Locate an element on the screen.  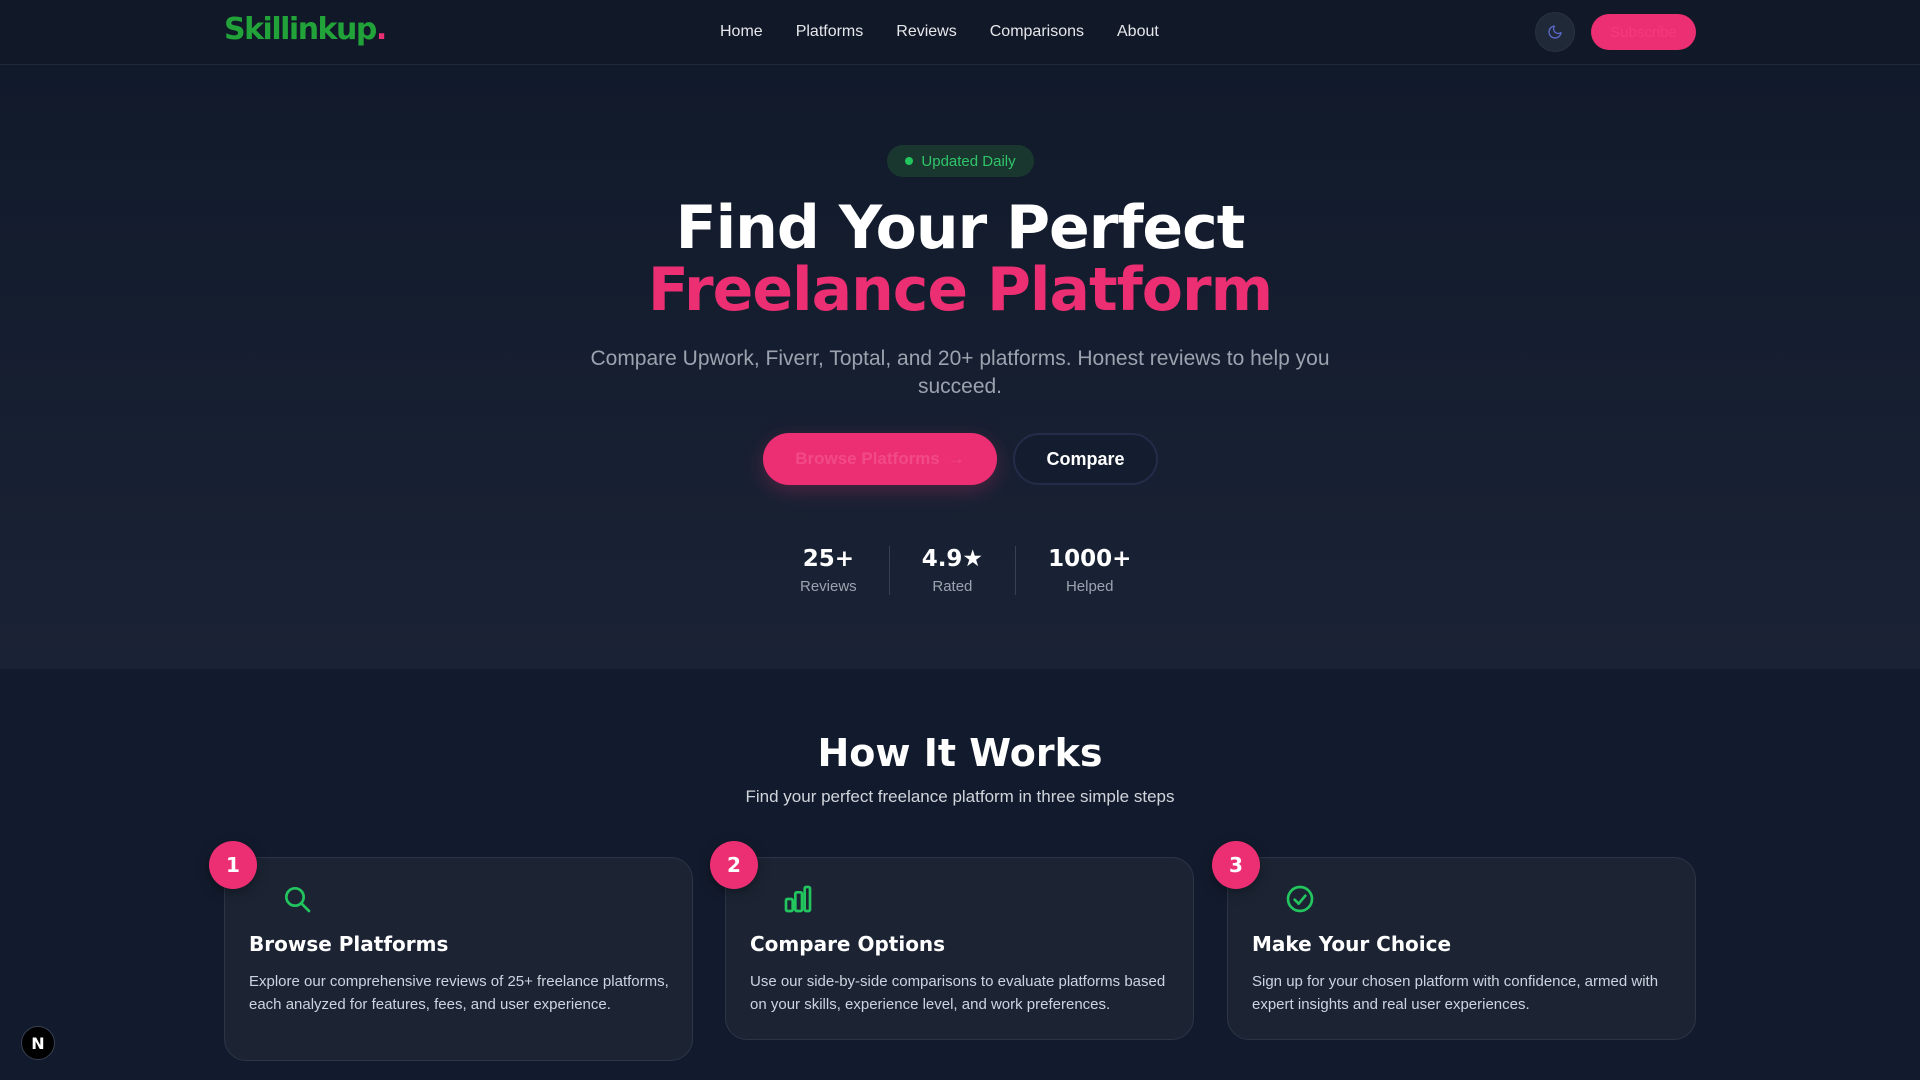
logo-text: Skillinkup is located at coordinates (300, 29).